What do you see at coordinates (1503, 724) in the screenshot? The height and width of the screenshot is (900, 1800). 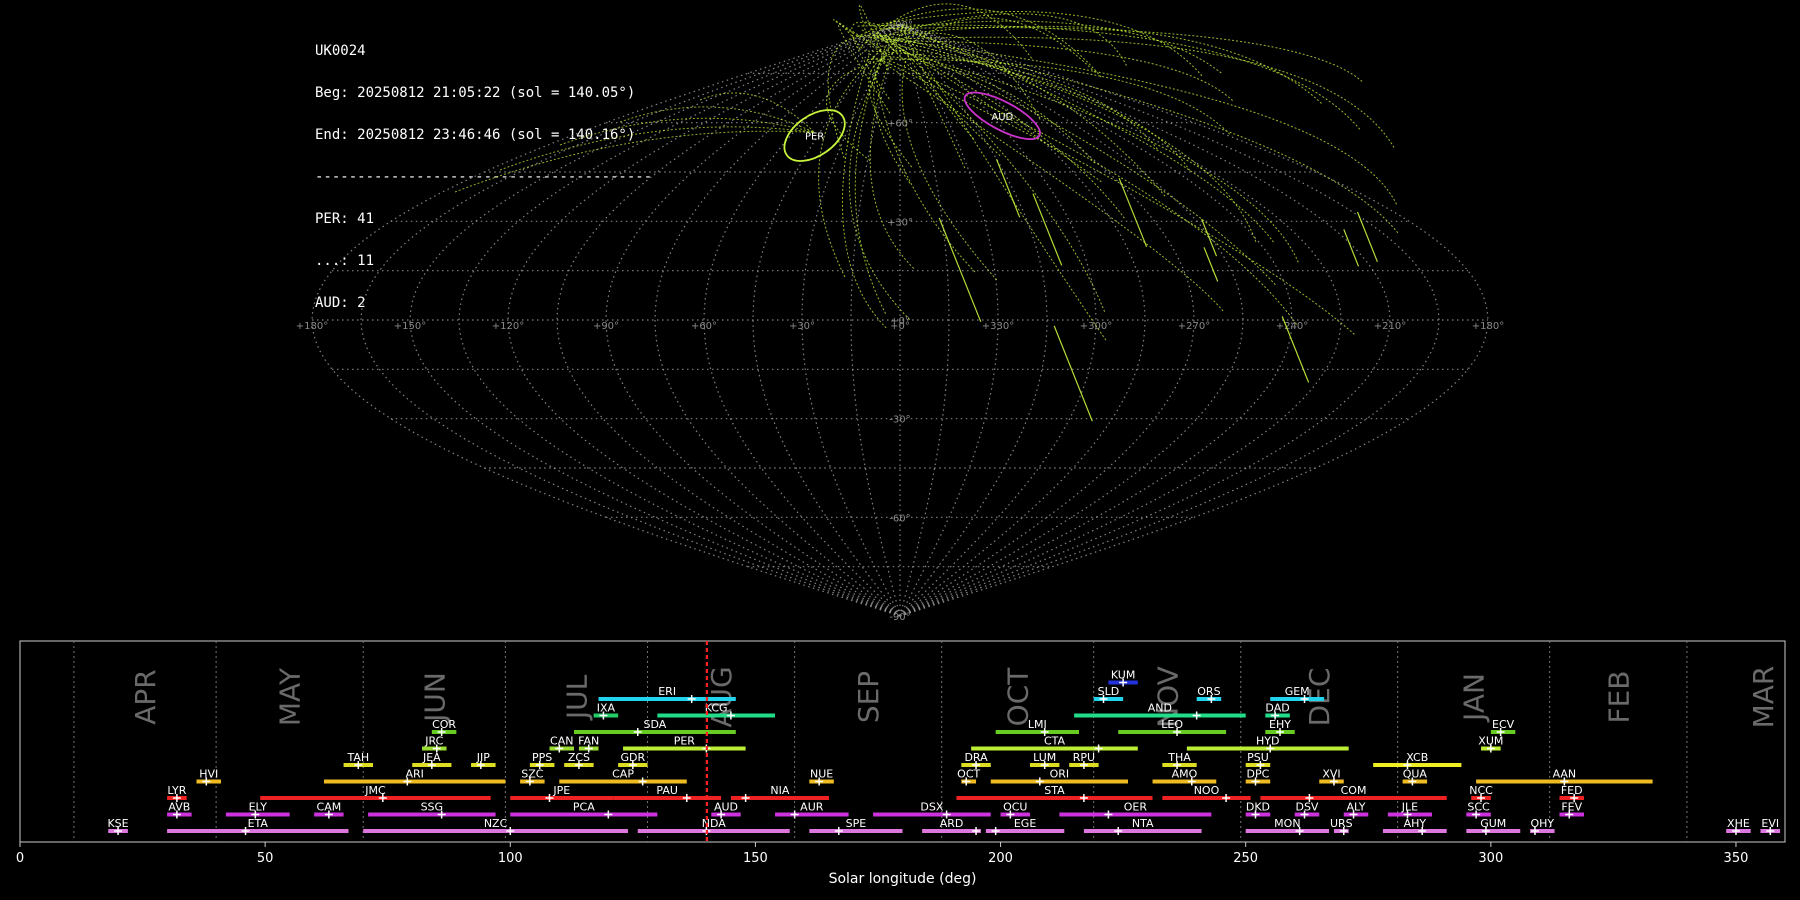 I see `shower-label: ECV` at bounding box center [1503, 724].